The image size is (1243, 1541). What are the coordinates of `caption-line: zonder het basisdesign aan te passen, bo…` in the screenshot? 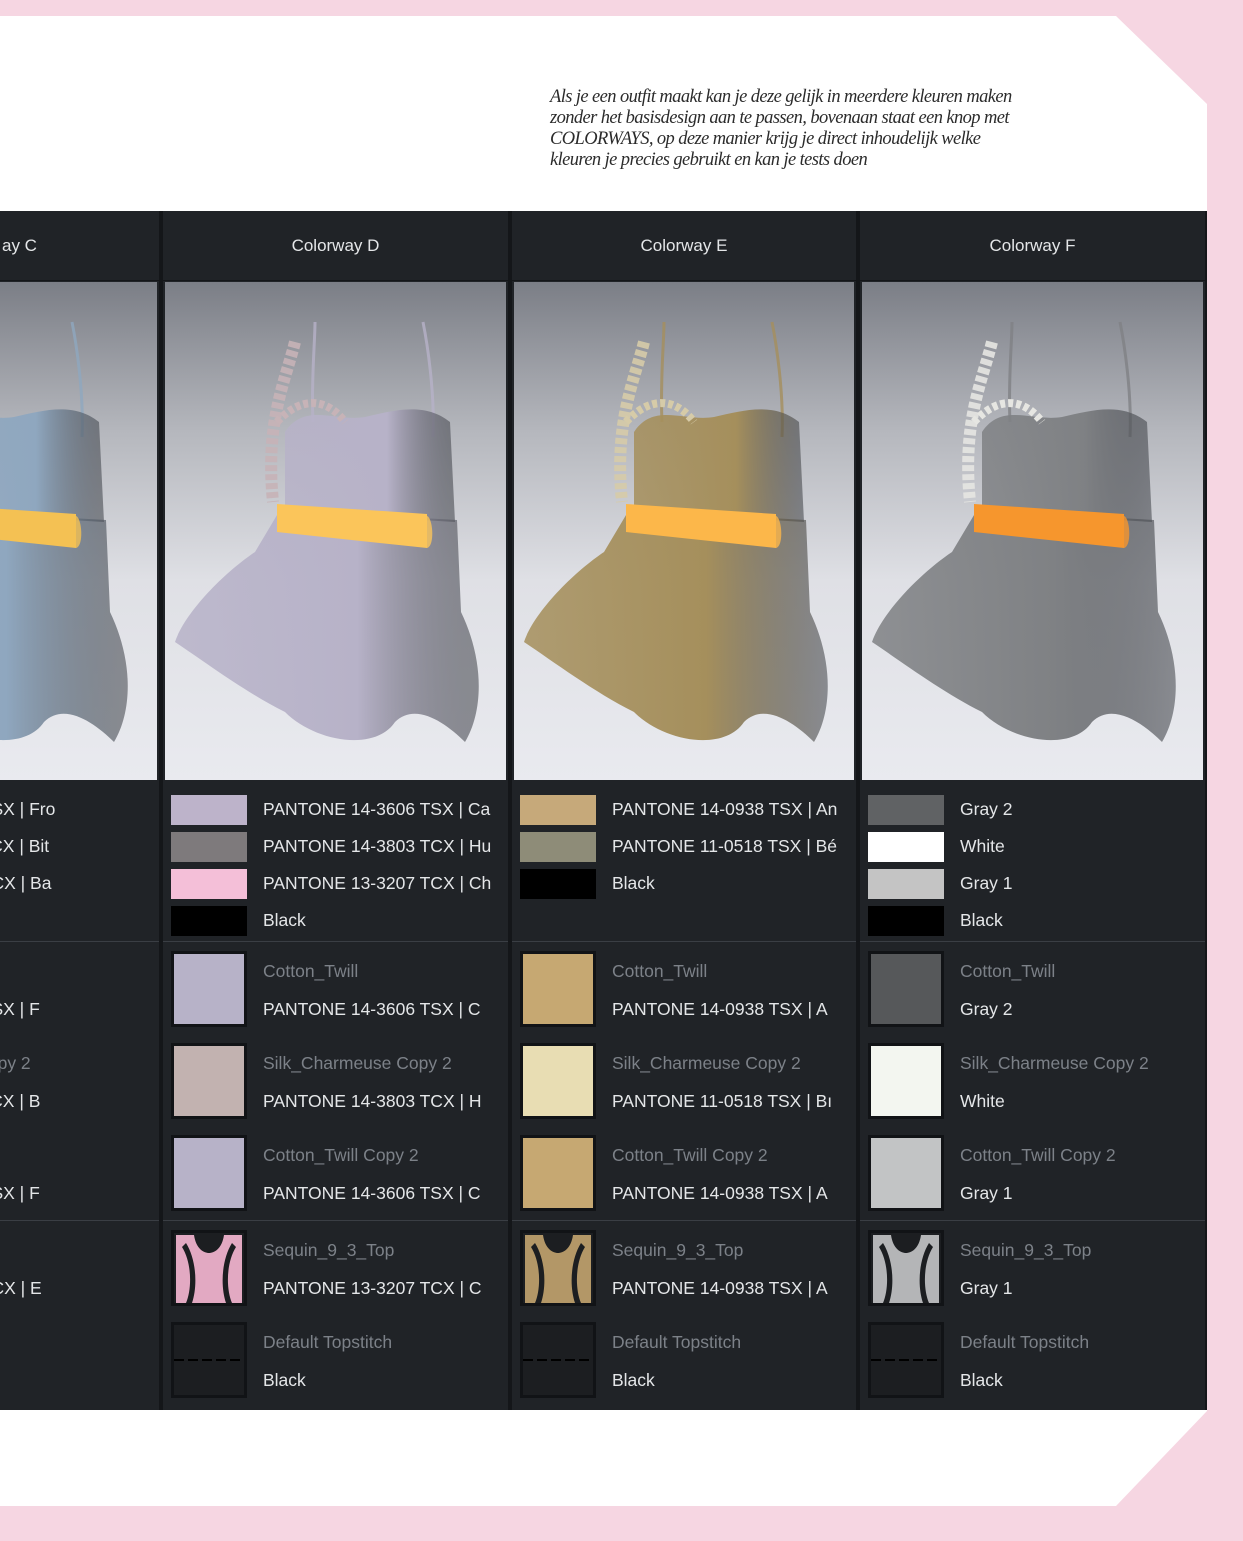 It's located at (779, 118).